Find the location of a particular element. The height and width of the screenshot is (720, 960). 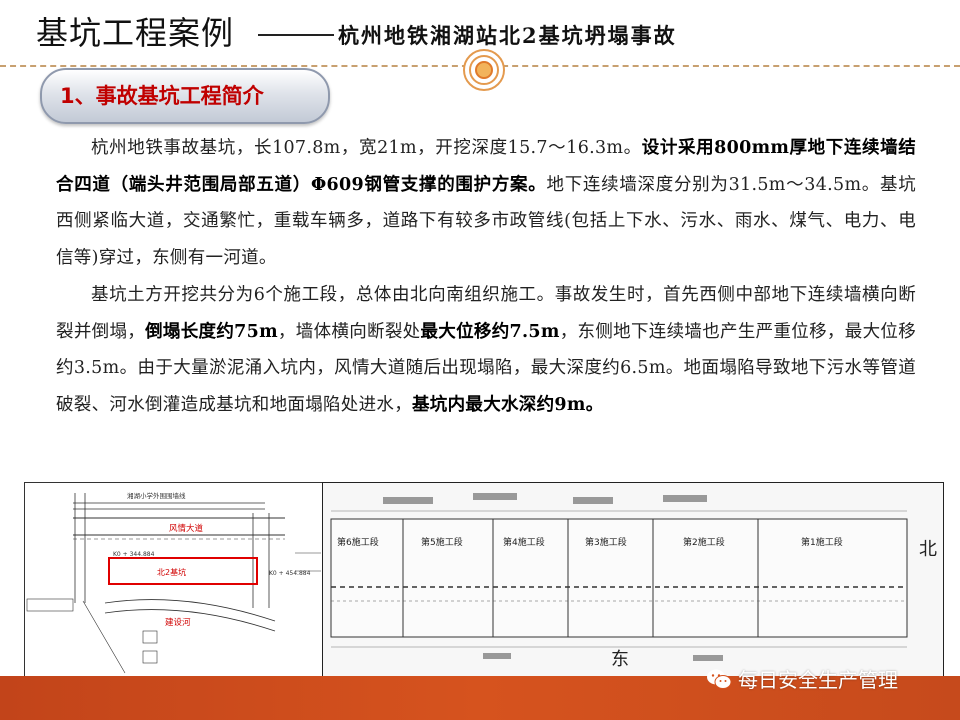

river-label: 建设河 is located at coordinates (178, 622).